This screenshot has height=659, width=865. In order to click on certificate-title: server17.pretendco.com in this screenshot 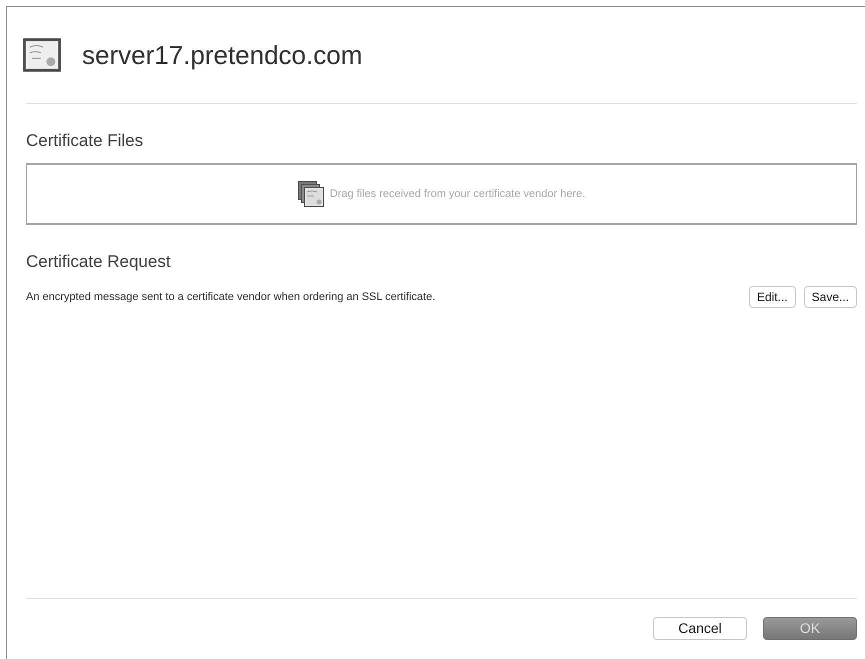, I will do `click(222, 55)`.